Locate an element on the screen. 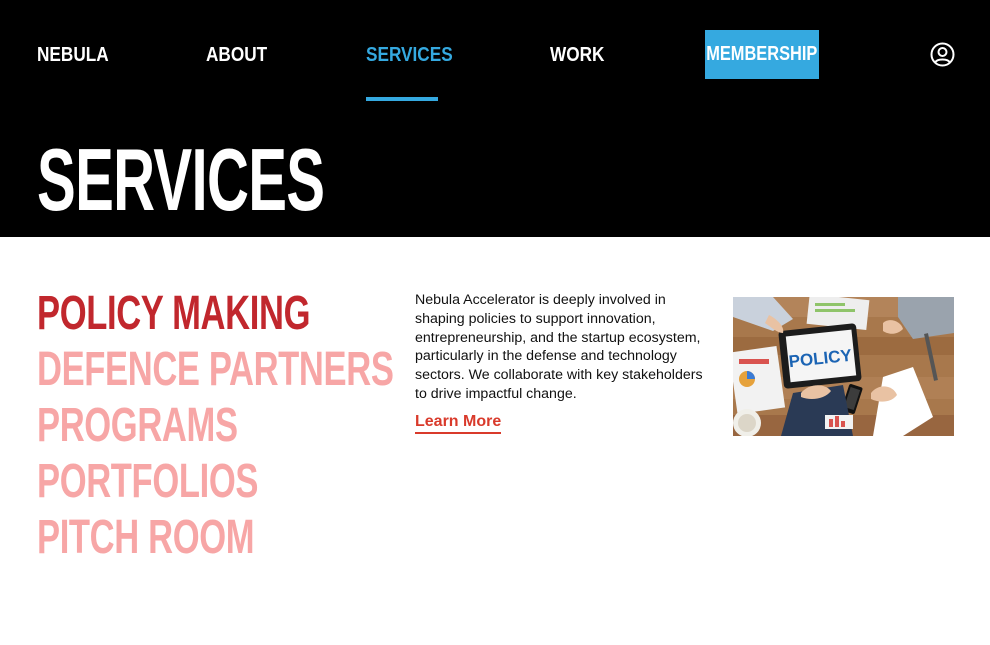 This screenshot has width=990, height=645. service-item-defence-partners: DEFENCE PARTNERS is located at coordinates (215, 370).